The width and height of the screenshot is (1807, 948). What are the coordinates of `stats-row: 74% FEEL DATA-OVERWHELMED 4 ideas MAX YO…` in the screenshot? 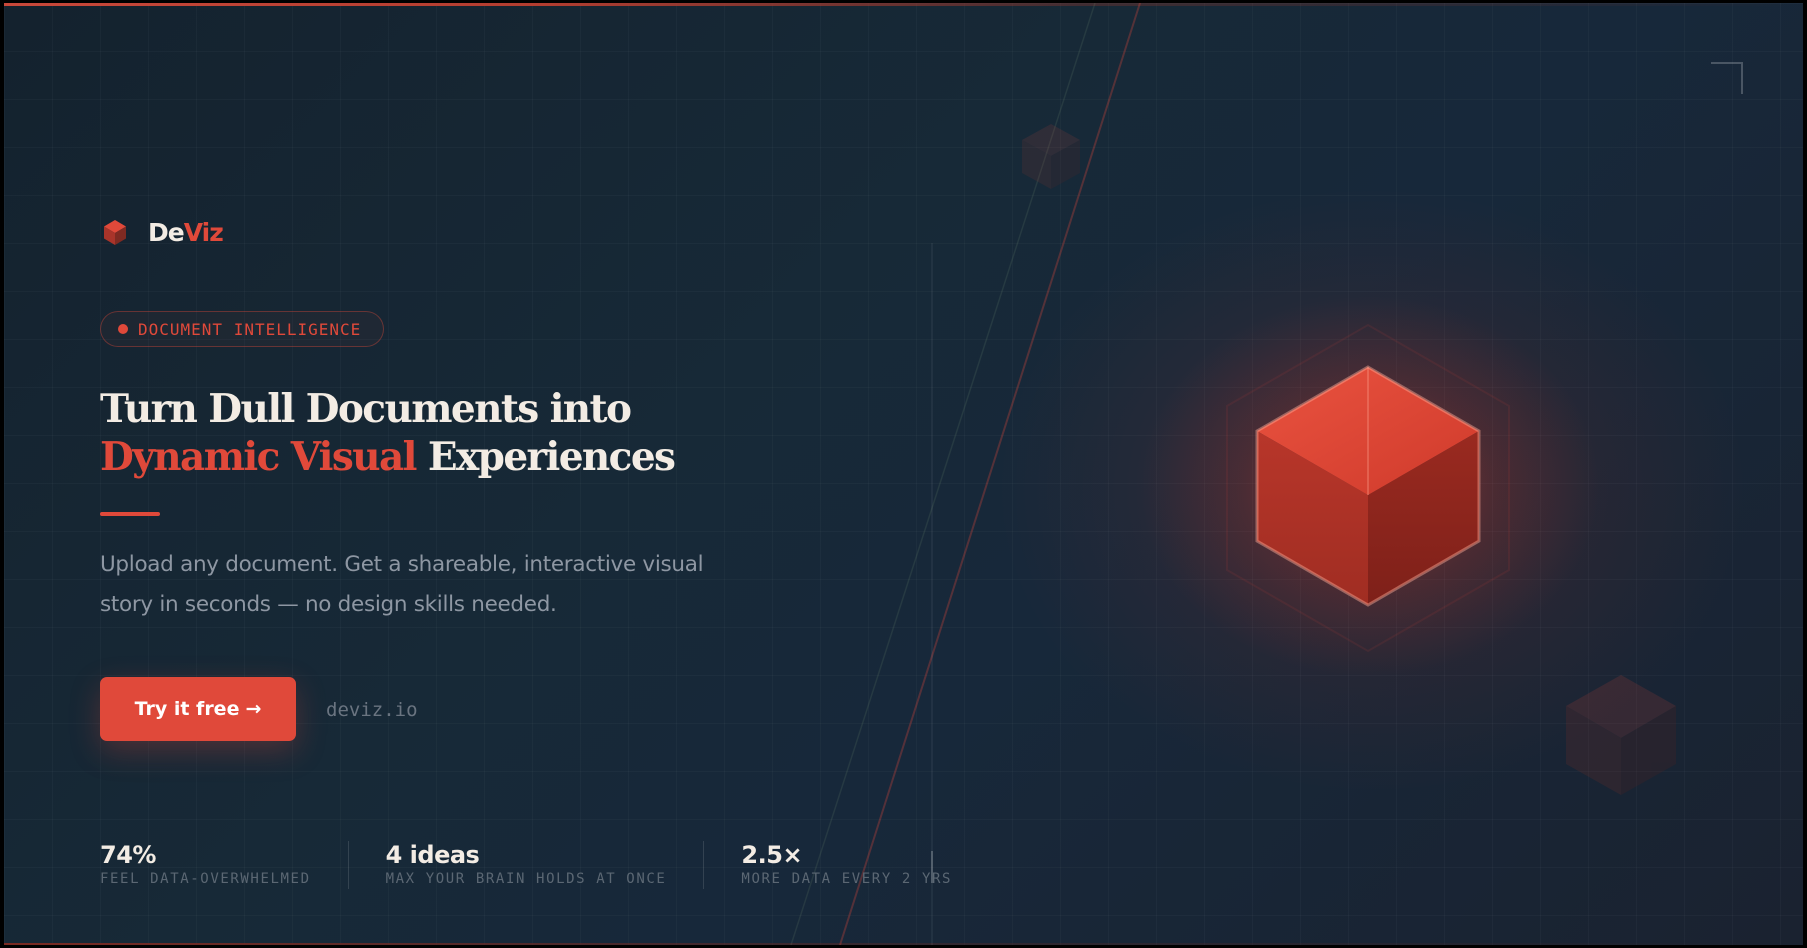 It's located at (526, 865).